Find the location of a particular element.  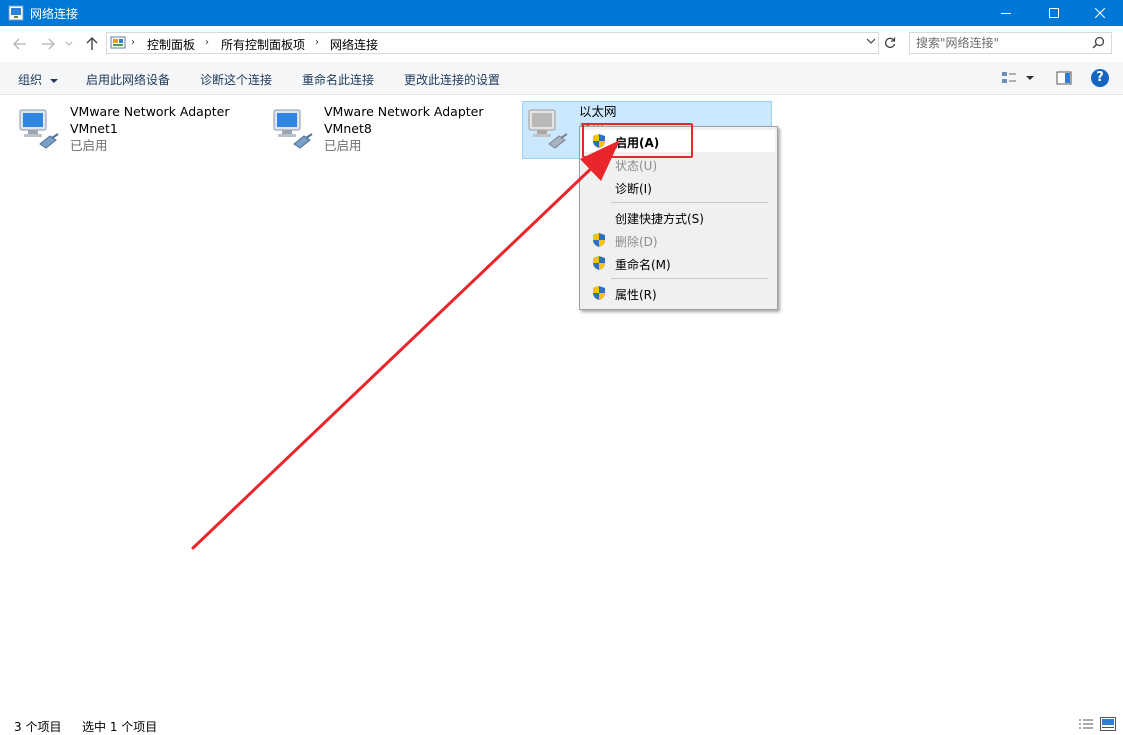

details-view-icon is located at coordinates (1086, 725).